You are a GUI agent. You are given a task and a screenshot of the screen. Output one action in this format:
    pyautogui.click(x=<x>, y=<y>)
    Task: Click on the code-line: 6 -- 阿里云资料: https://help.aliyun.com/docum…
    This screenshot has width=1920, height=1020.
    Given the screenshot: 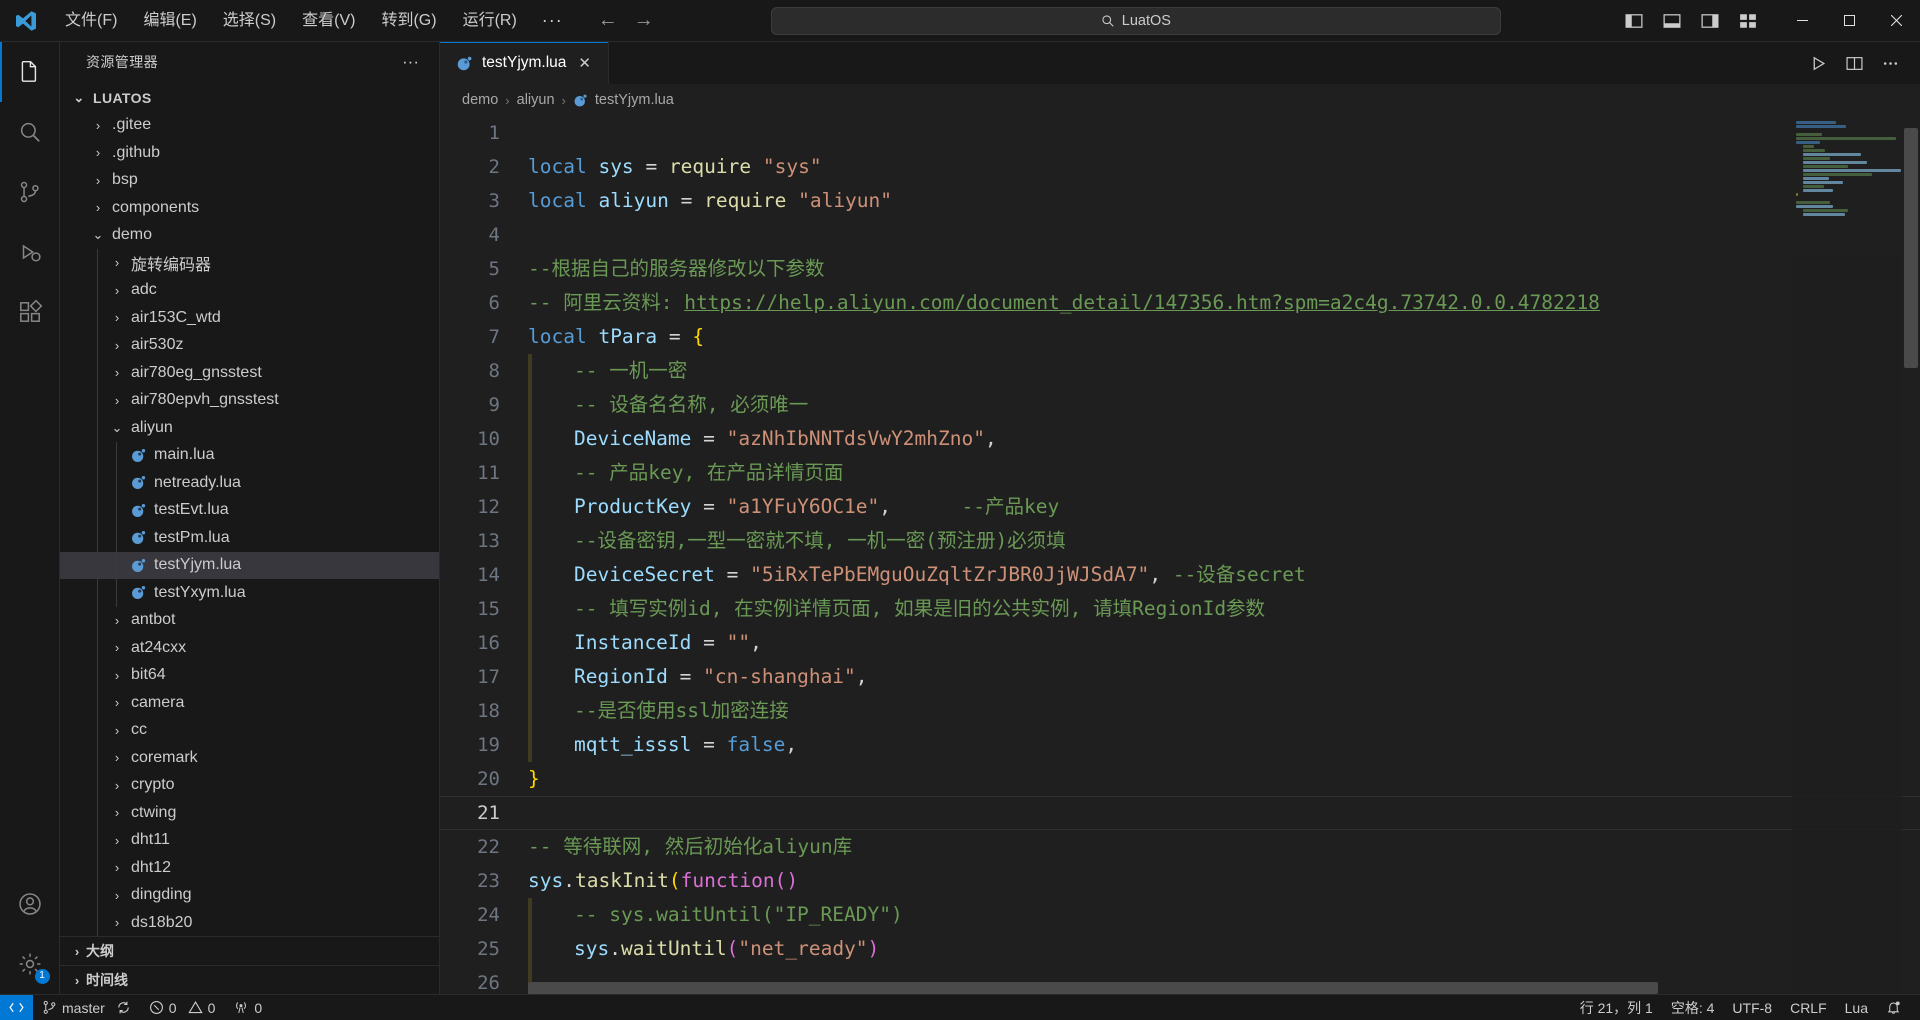 What is the action you would take?
    pyautogui.click(x=1180, y=303)
    